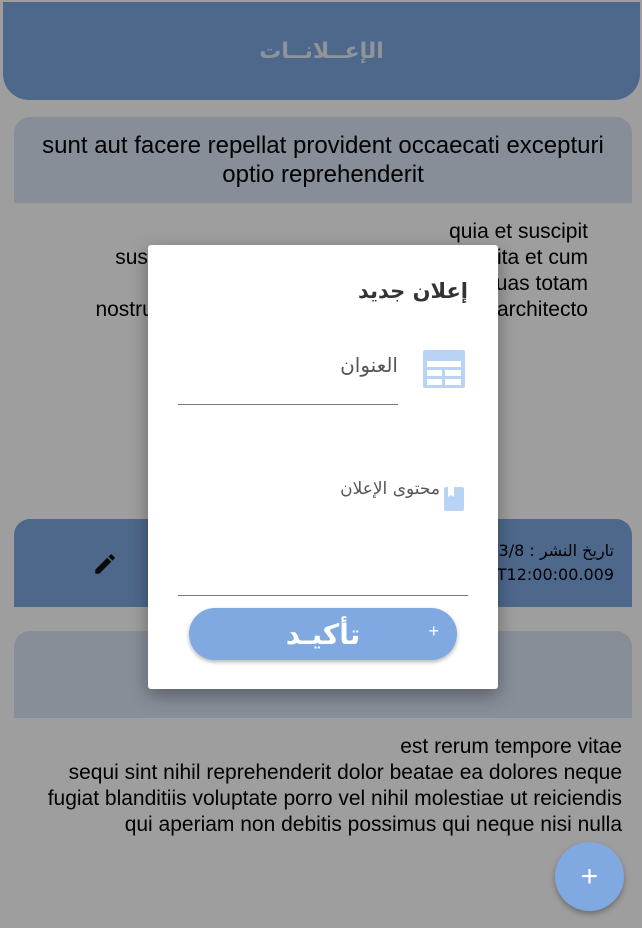 This screenshot has height=928, width=642. I want to click on title-field, so click(288, 375).